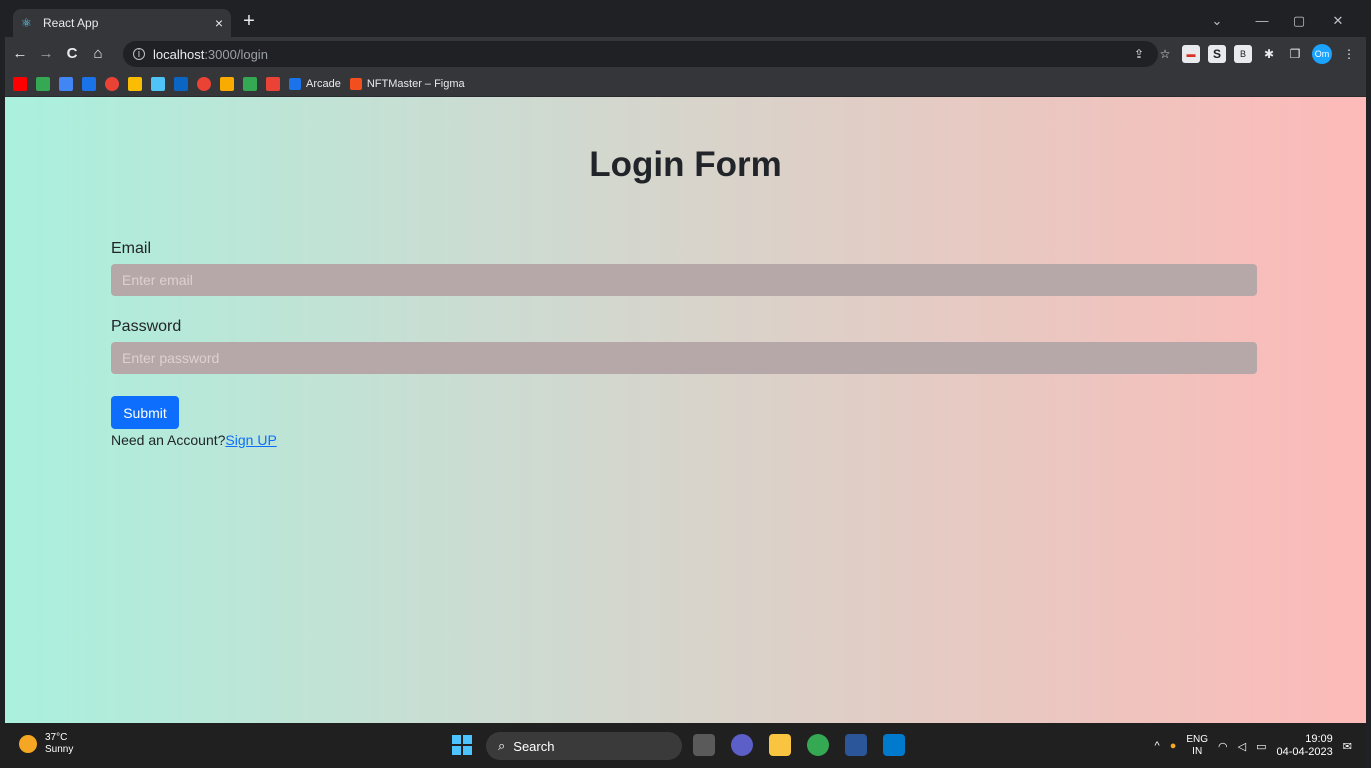  I want to click on submit-button: Submit, so click(145, 412).